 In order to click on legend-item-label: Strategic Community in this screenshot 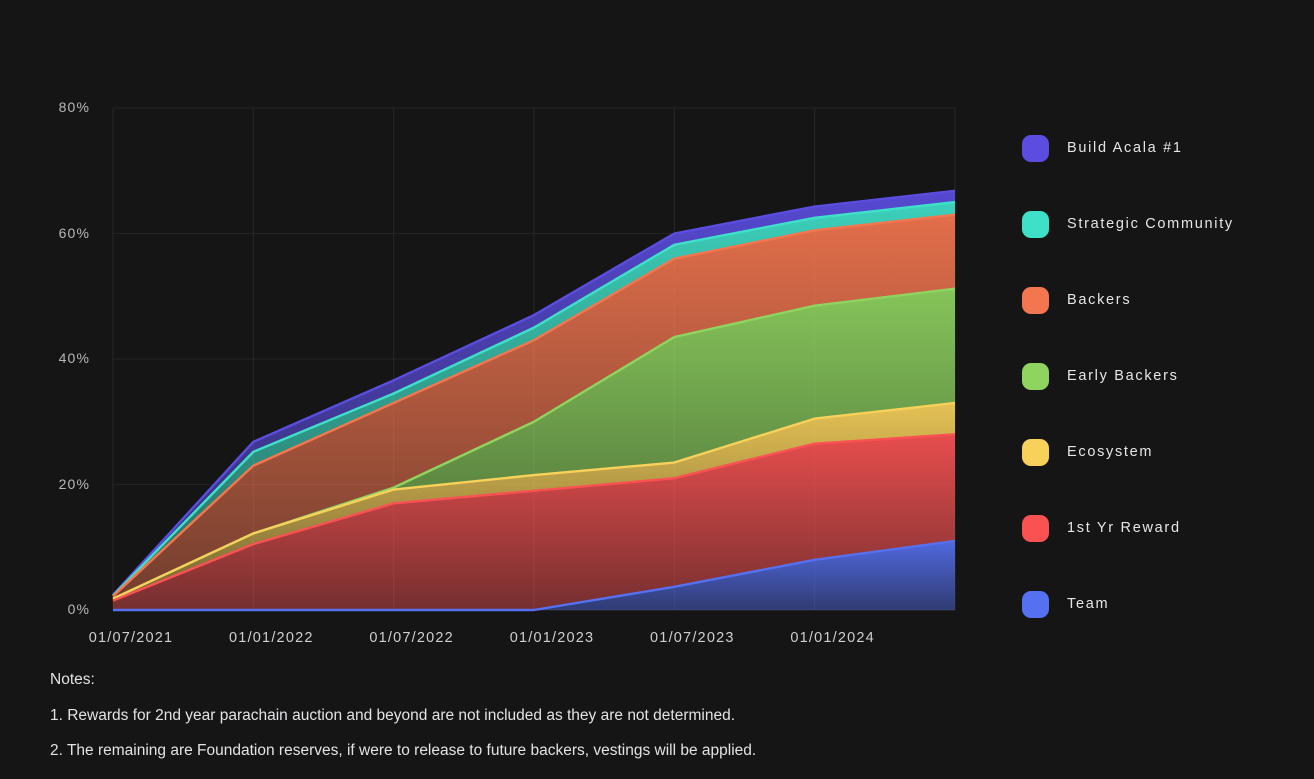, I will do `click(1150, 224)`.